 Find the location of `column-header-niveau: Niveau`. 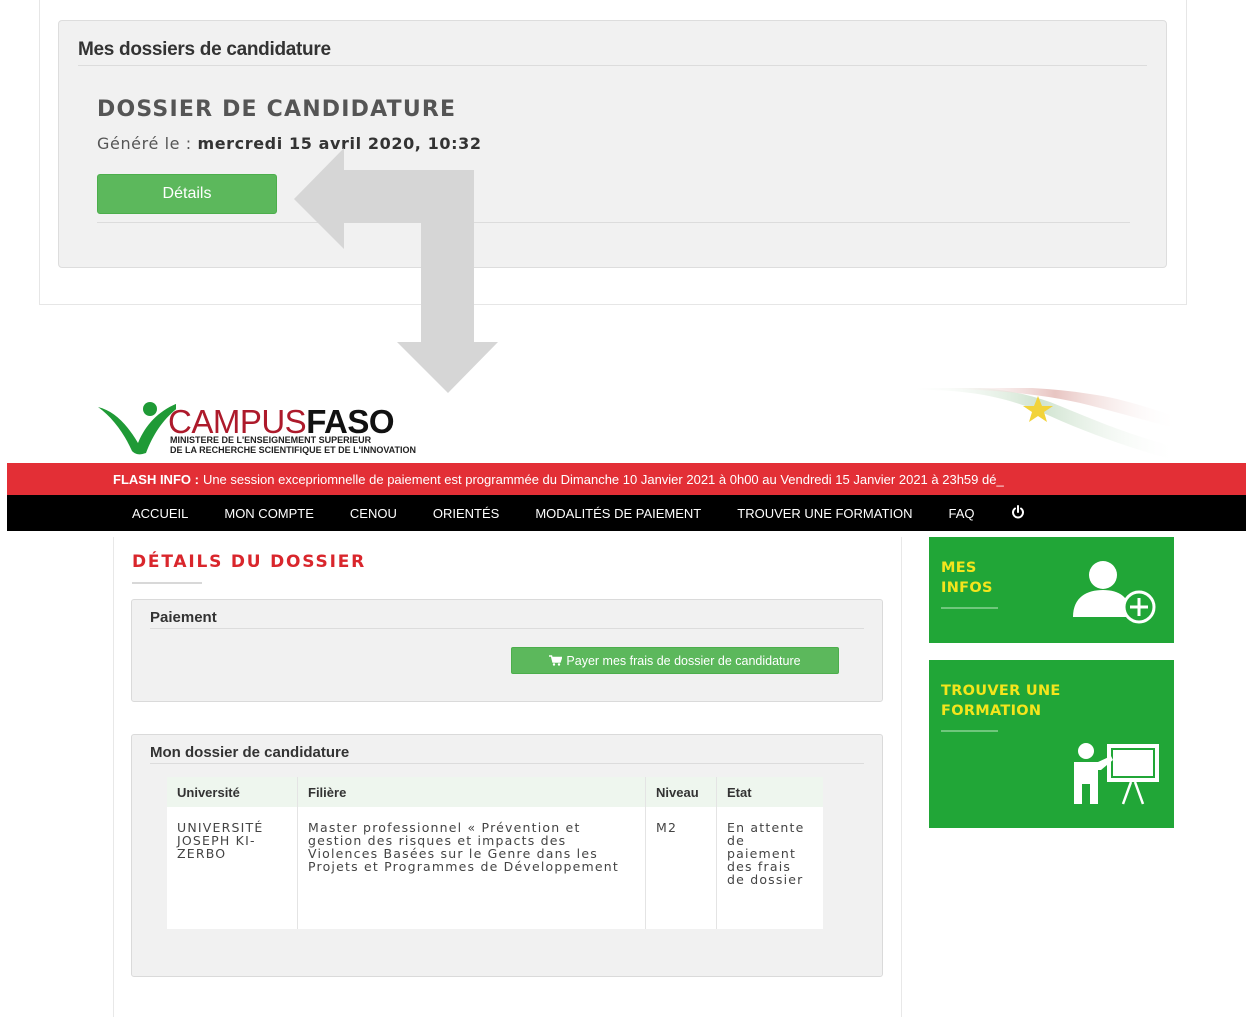

column-header-niveau: Niveau is located at coordinates (681, 792).